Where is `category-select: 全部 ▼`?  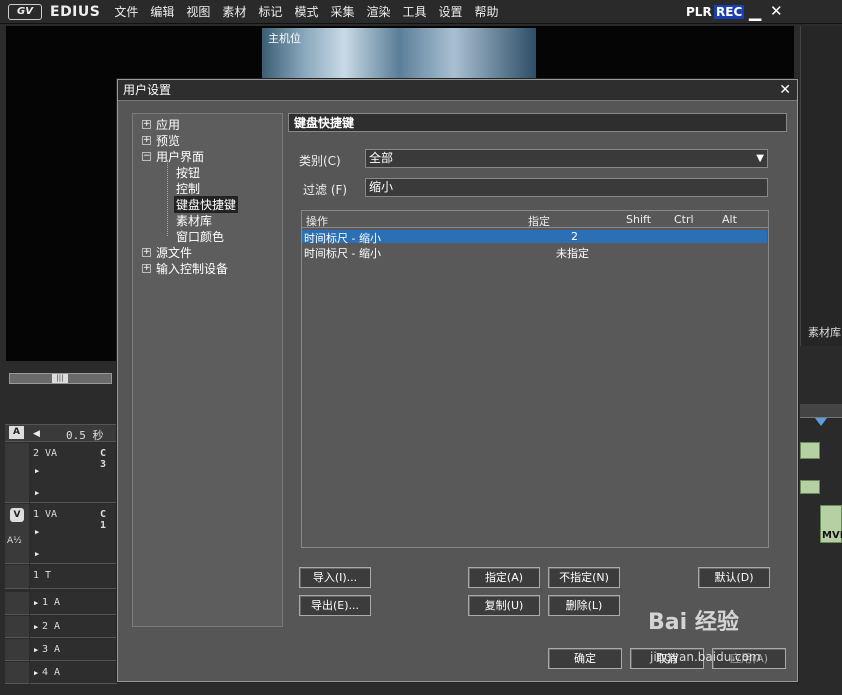 category-select: 全部 ▼ is located at coordinates (566, 158).